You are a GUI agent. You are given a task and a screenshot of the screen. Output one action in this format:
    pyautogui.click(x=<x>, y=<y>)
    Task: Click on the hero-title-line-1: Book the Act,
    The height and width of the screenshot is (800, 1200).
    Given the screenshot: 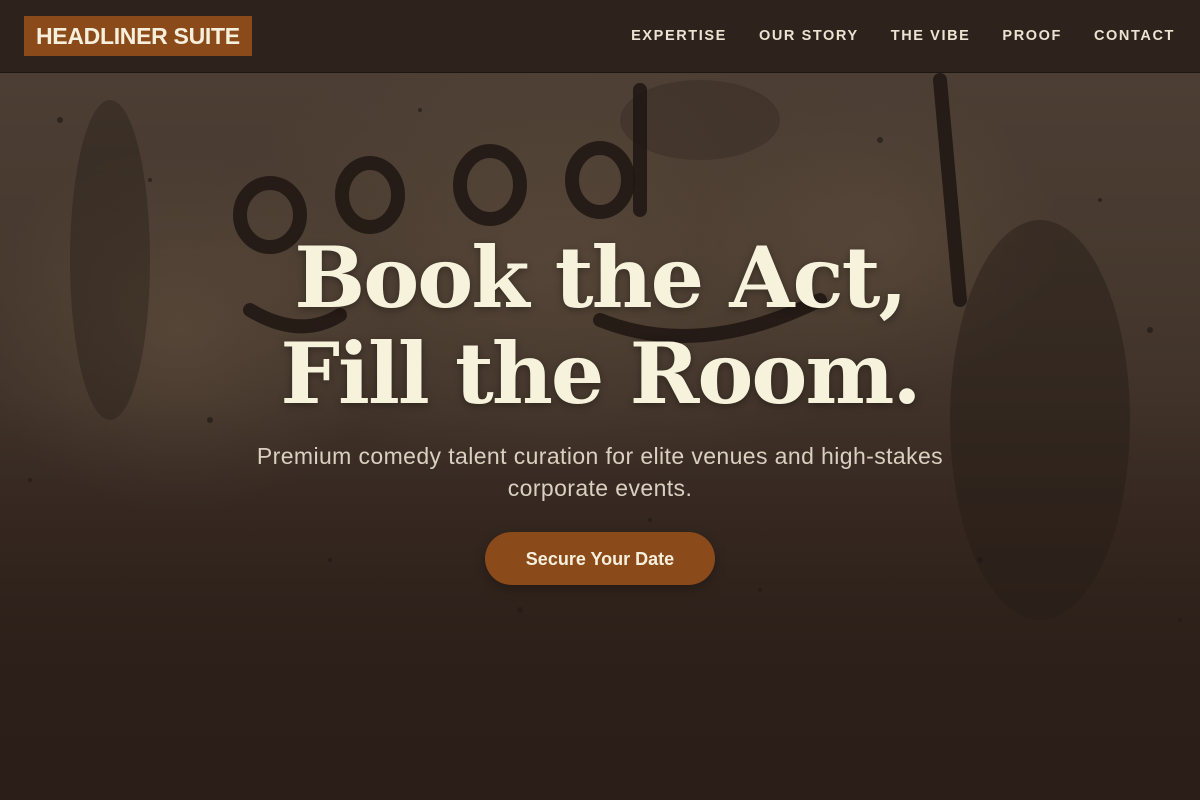 What is the action you would take?
    pyautogui.click(x=600, y=277)
    